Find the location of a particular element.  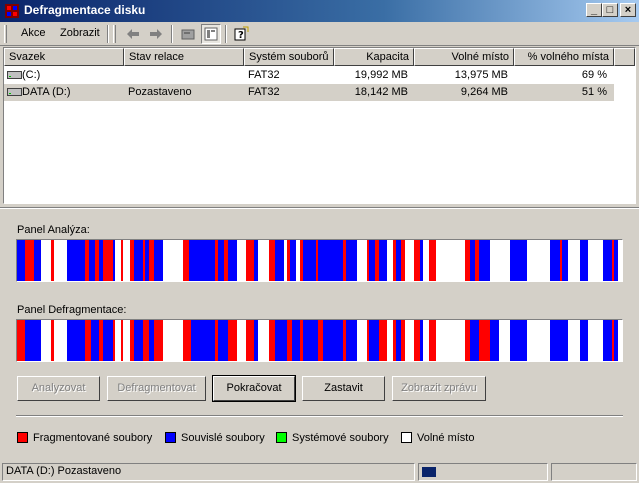

legend-system: Systémové soubory is located at coordinates (340, 438).